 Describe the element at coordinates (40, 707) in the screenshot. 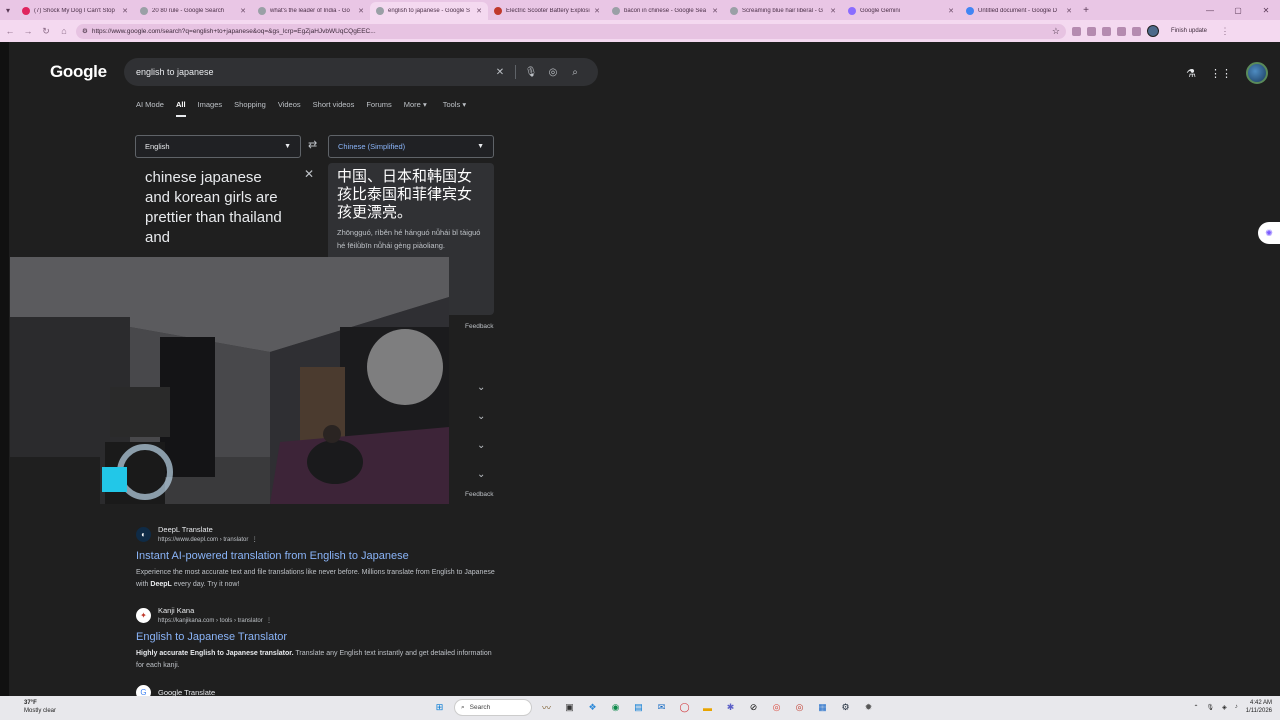

I see `weather-widget: 37°F Mostly clear` at that location.